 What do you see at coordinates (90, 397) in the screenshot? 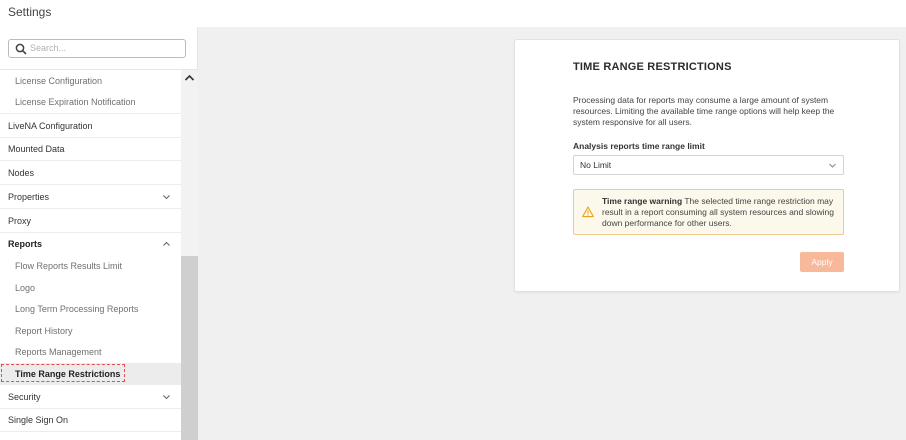
I see `sidebar-item-security: Security` at bounding box center [90, 397].